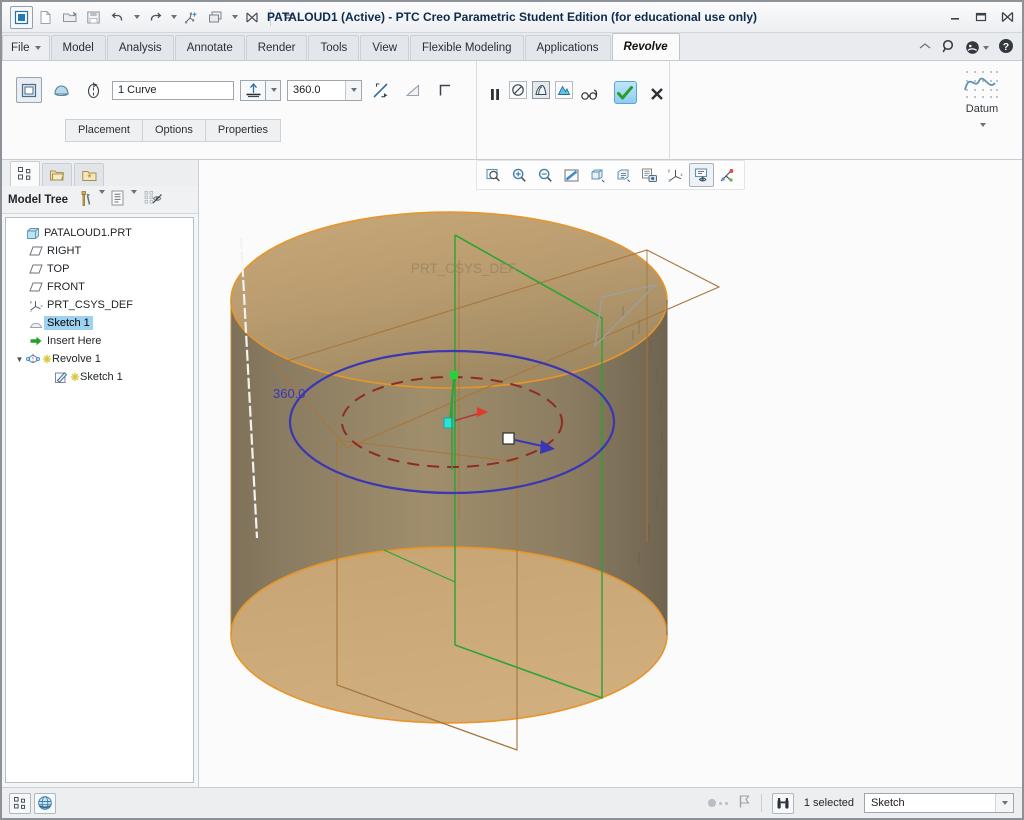 Image resolution: width=1024 pixels, height=820 pixels. I want to click on account-icon, so click(977, 47).